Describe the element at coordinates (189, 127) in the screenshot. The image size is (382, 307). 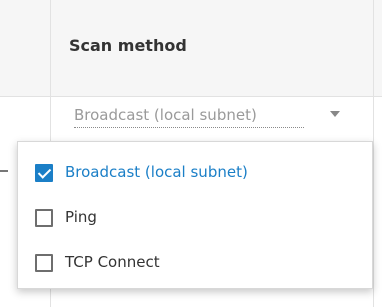
I see `select-underline` at that location.